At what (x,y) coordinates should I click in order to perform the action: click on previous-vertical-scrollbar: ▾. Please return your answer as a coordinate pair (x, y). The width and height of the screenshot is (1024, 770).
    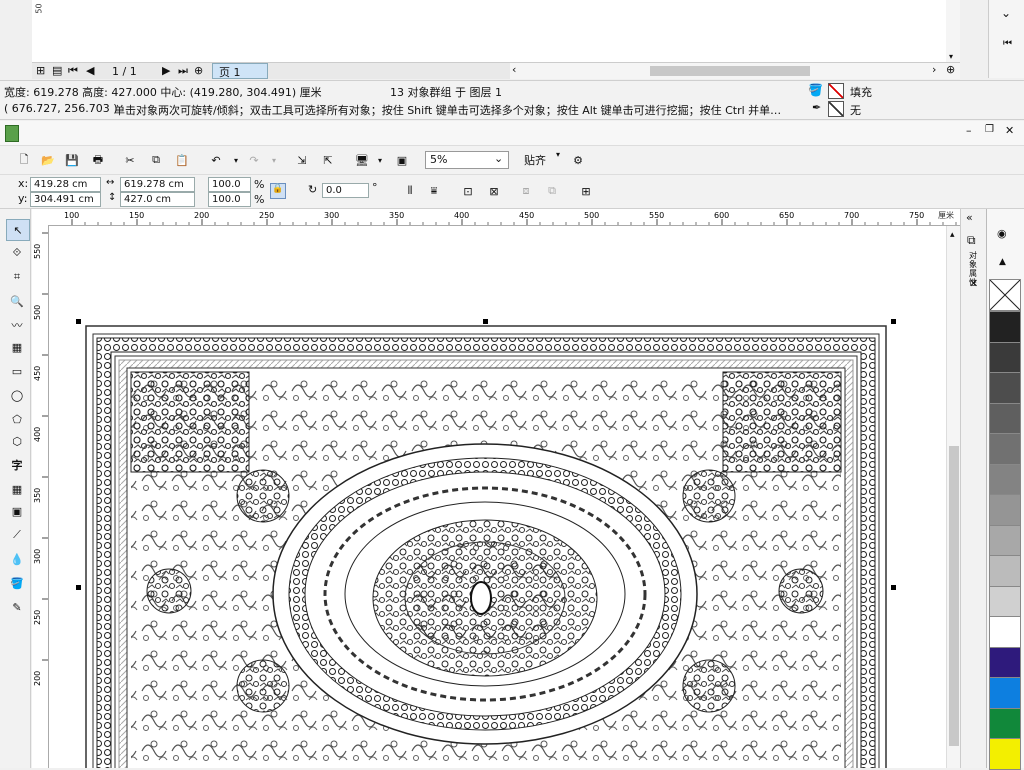
    Looking at the image, I should click on (953, 31).